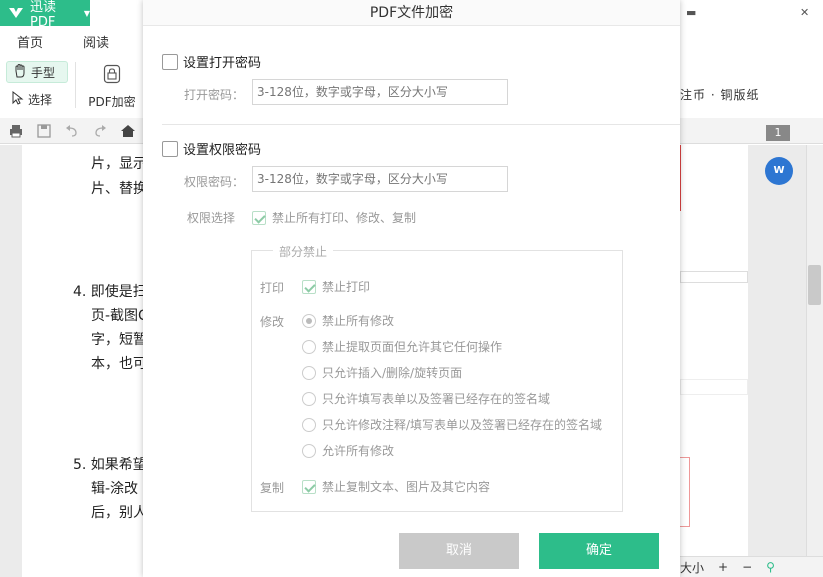  What do you see at coordinates (44, 131) in the screenshot?
I see `save-icon` at bounding box center [44, 131].